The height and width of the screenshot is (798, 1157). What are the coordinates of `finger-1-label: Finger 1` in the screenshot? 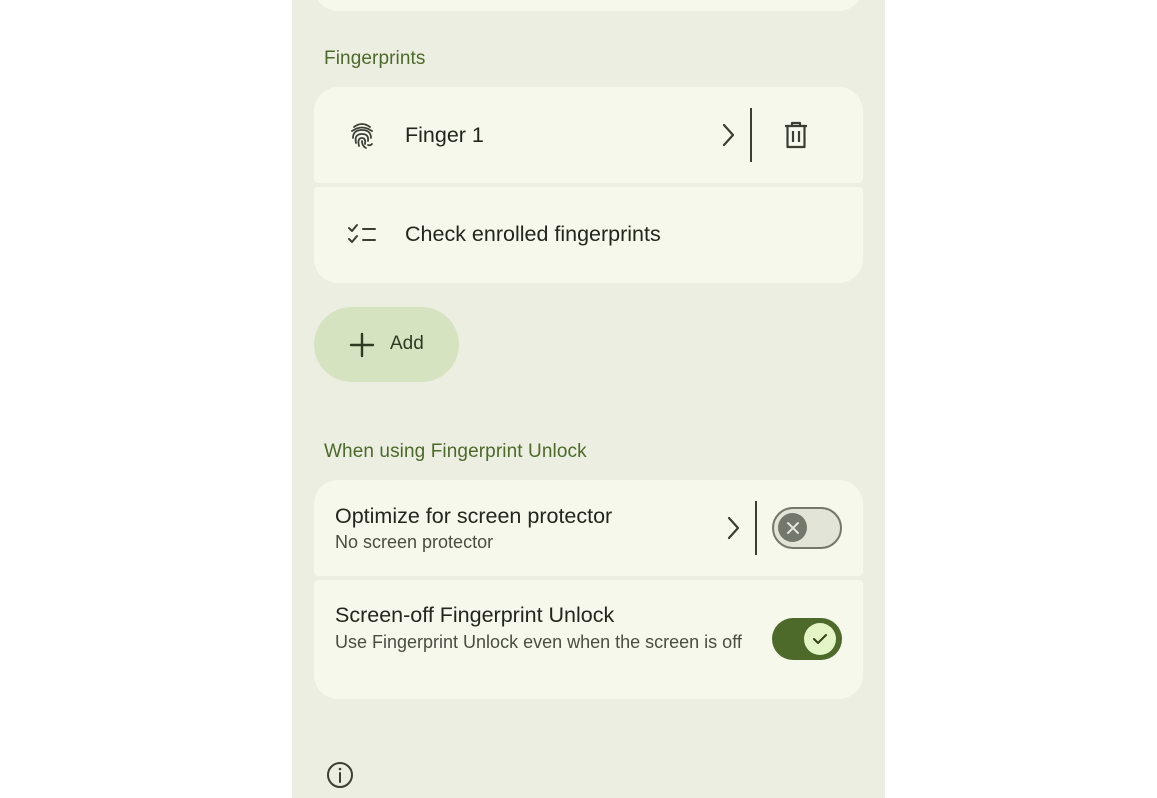 It's located at (444, 135).